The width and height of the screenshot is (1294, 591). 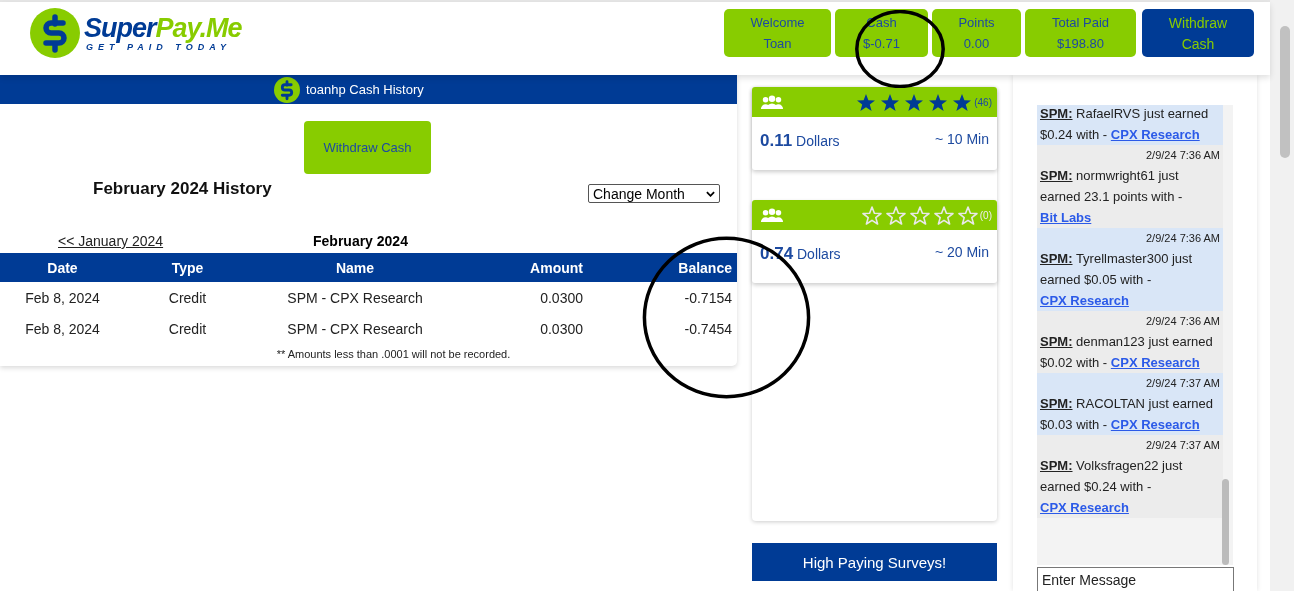 What do you see at coordinates (660, 267) in the screenshot?
I see `column-header: Balance` at bounding box center [660, 267].